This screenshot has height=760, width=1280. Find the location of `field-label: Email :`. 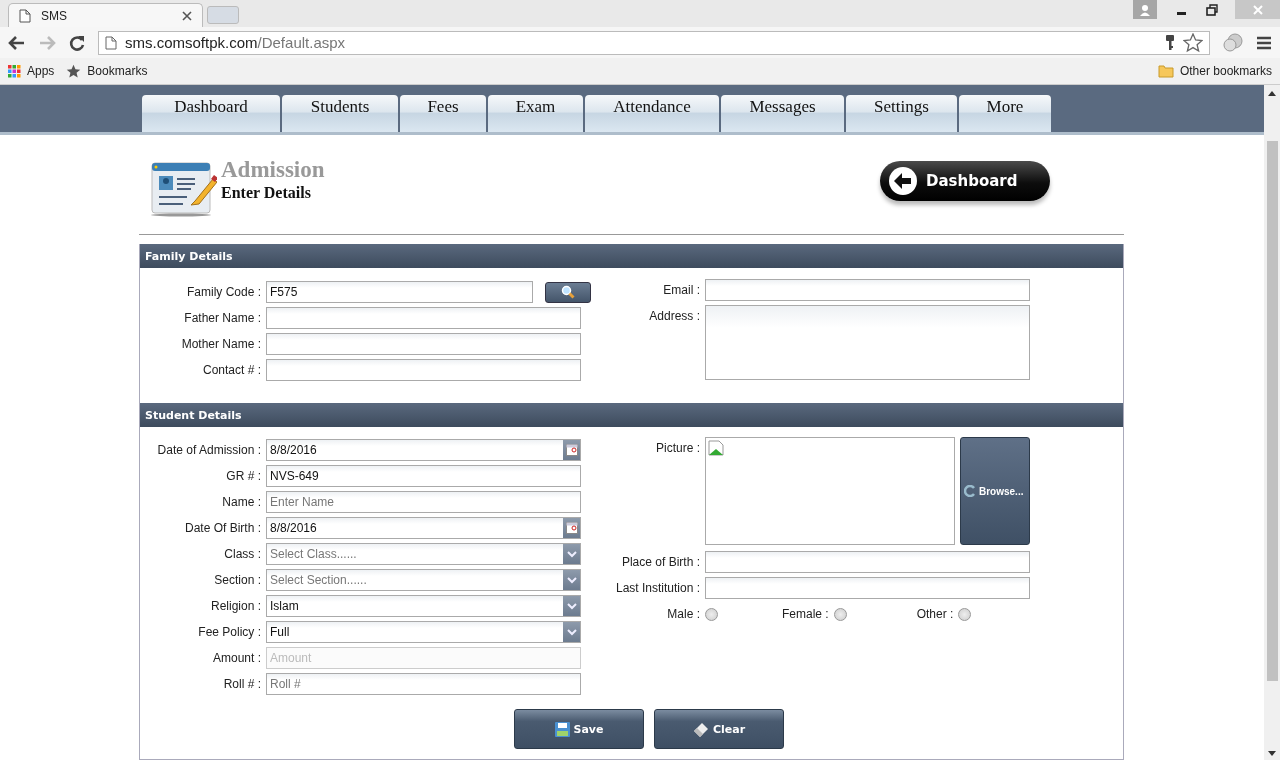

field-label: Email : is located at coordinates (681, 289).